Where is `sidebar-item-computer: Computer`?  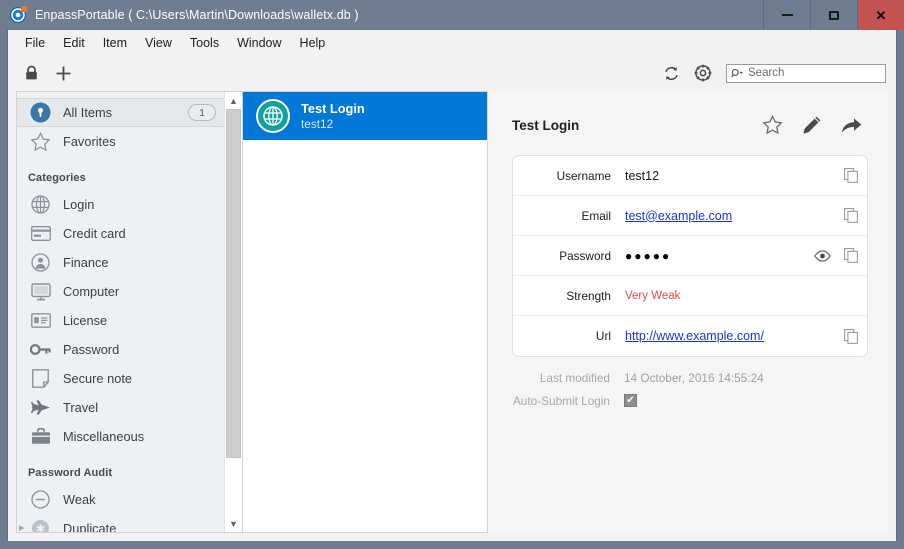 sidebar-item-computer: Computer is located at coordinates (120, 291).